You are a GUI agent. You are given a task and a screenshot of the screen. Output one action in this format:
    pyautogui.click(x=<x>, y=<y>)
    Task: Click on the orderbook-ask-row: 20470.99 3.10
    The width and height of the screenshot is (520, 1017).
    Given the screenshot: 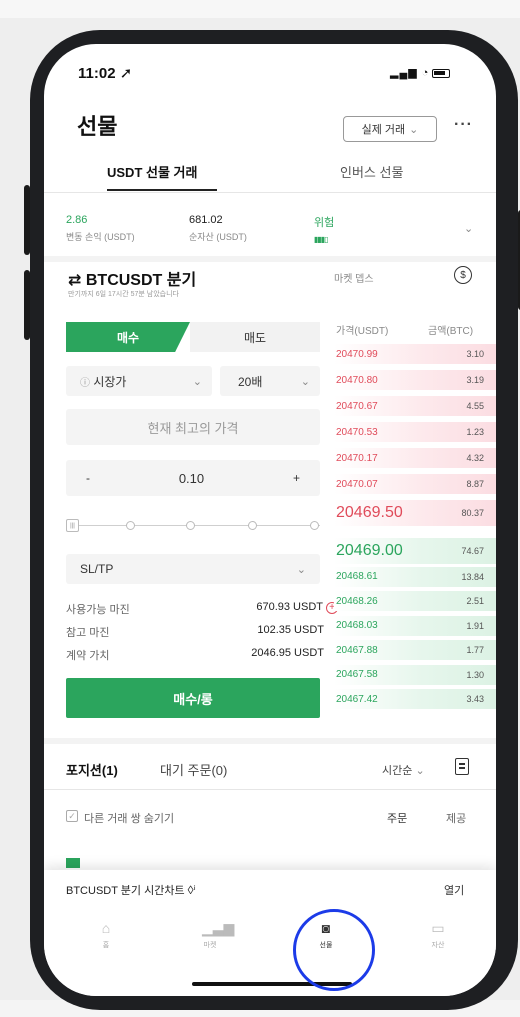 What is the action you would take?
    pyautogui.click(x=415, y=354)
    